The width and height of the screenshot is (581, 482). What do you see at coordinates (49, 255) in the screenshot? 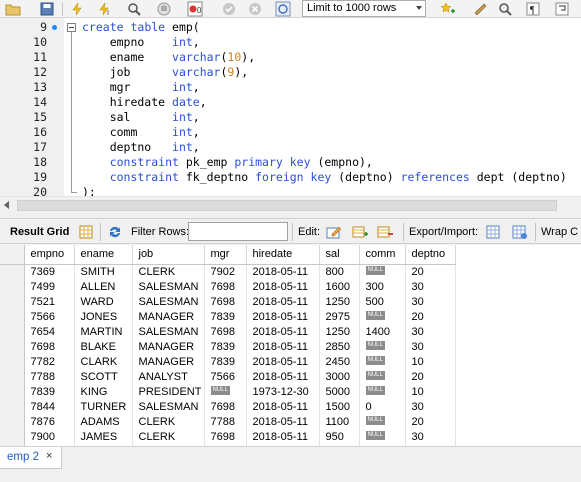
I see `column-header-empno: empno` at bounding box center [49, 255].